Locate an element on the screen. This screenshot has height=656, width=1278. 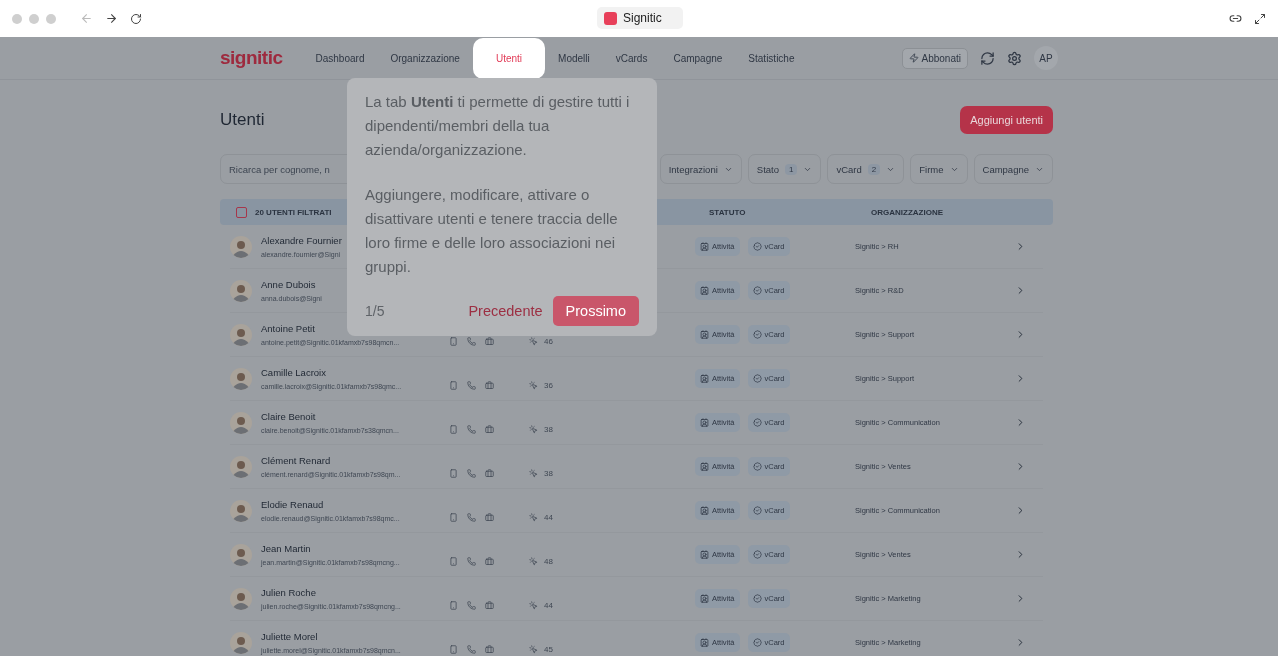
page-title: Utenti is located at coordinates (242, 120).